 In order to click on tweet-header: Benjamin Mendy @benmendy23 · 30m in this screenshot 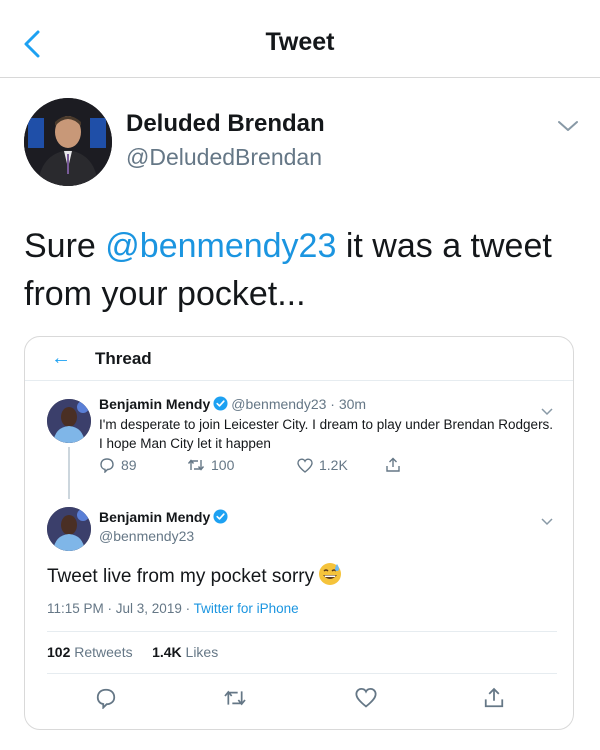, I will do `click(232, 404)`.